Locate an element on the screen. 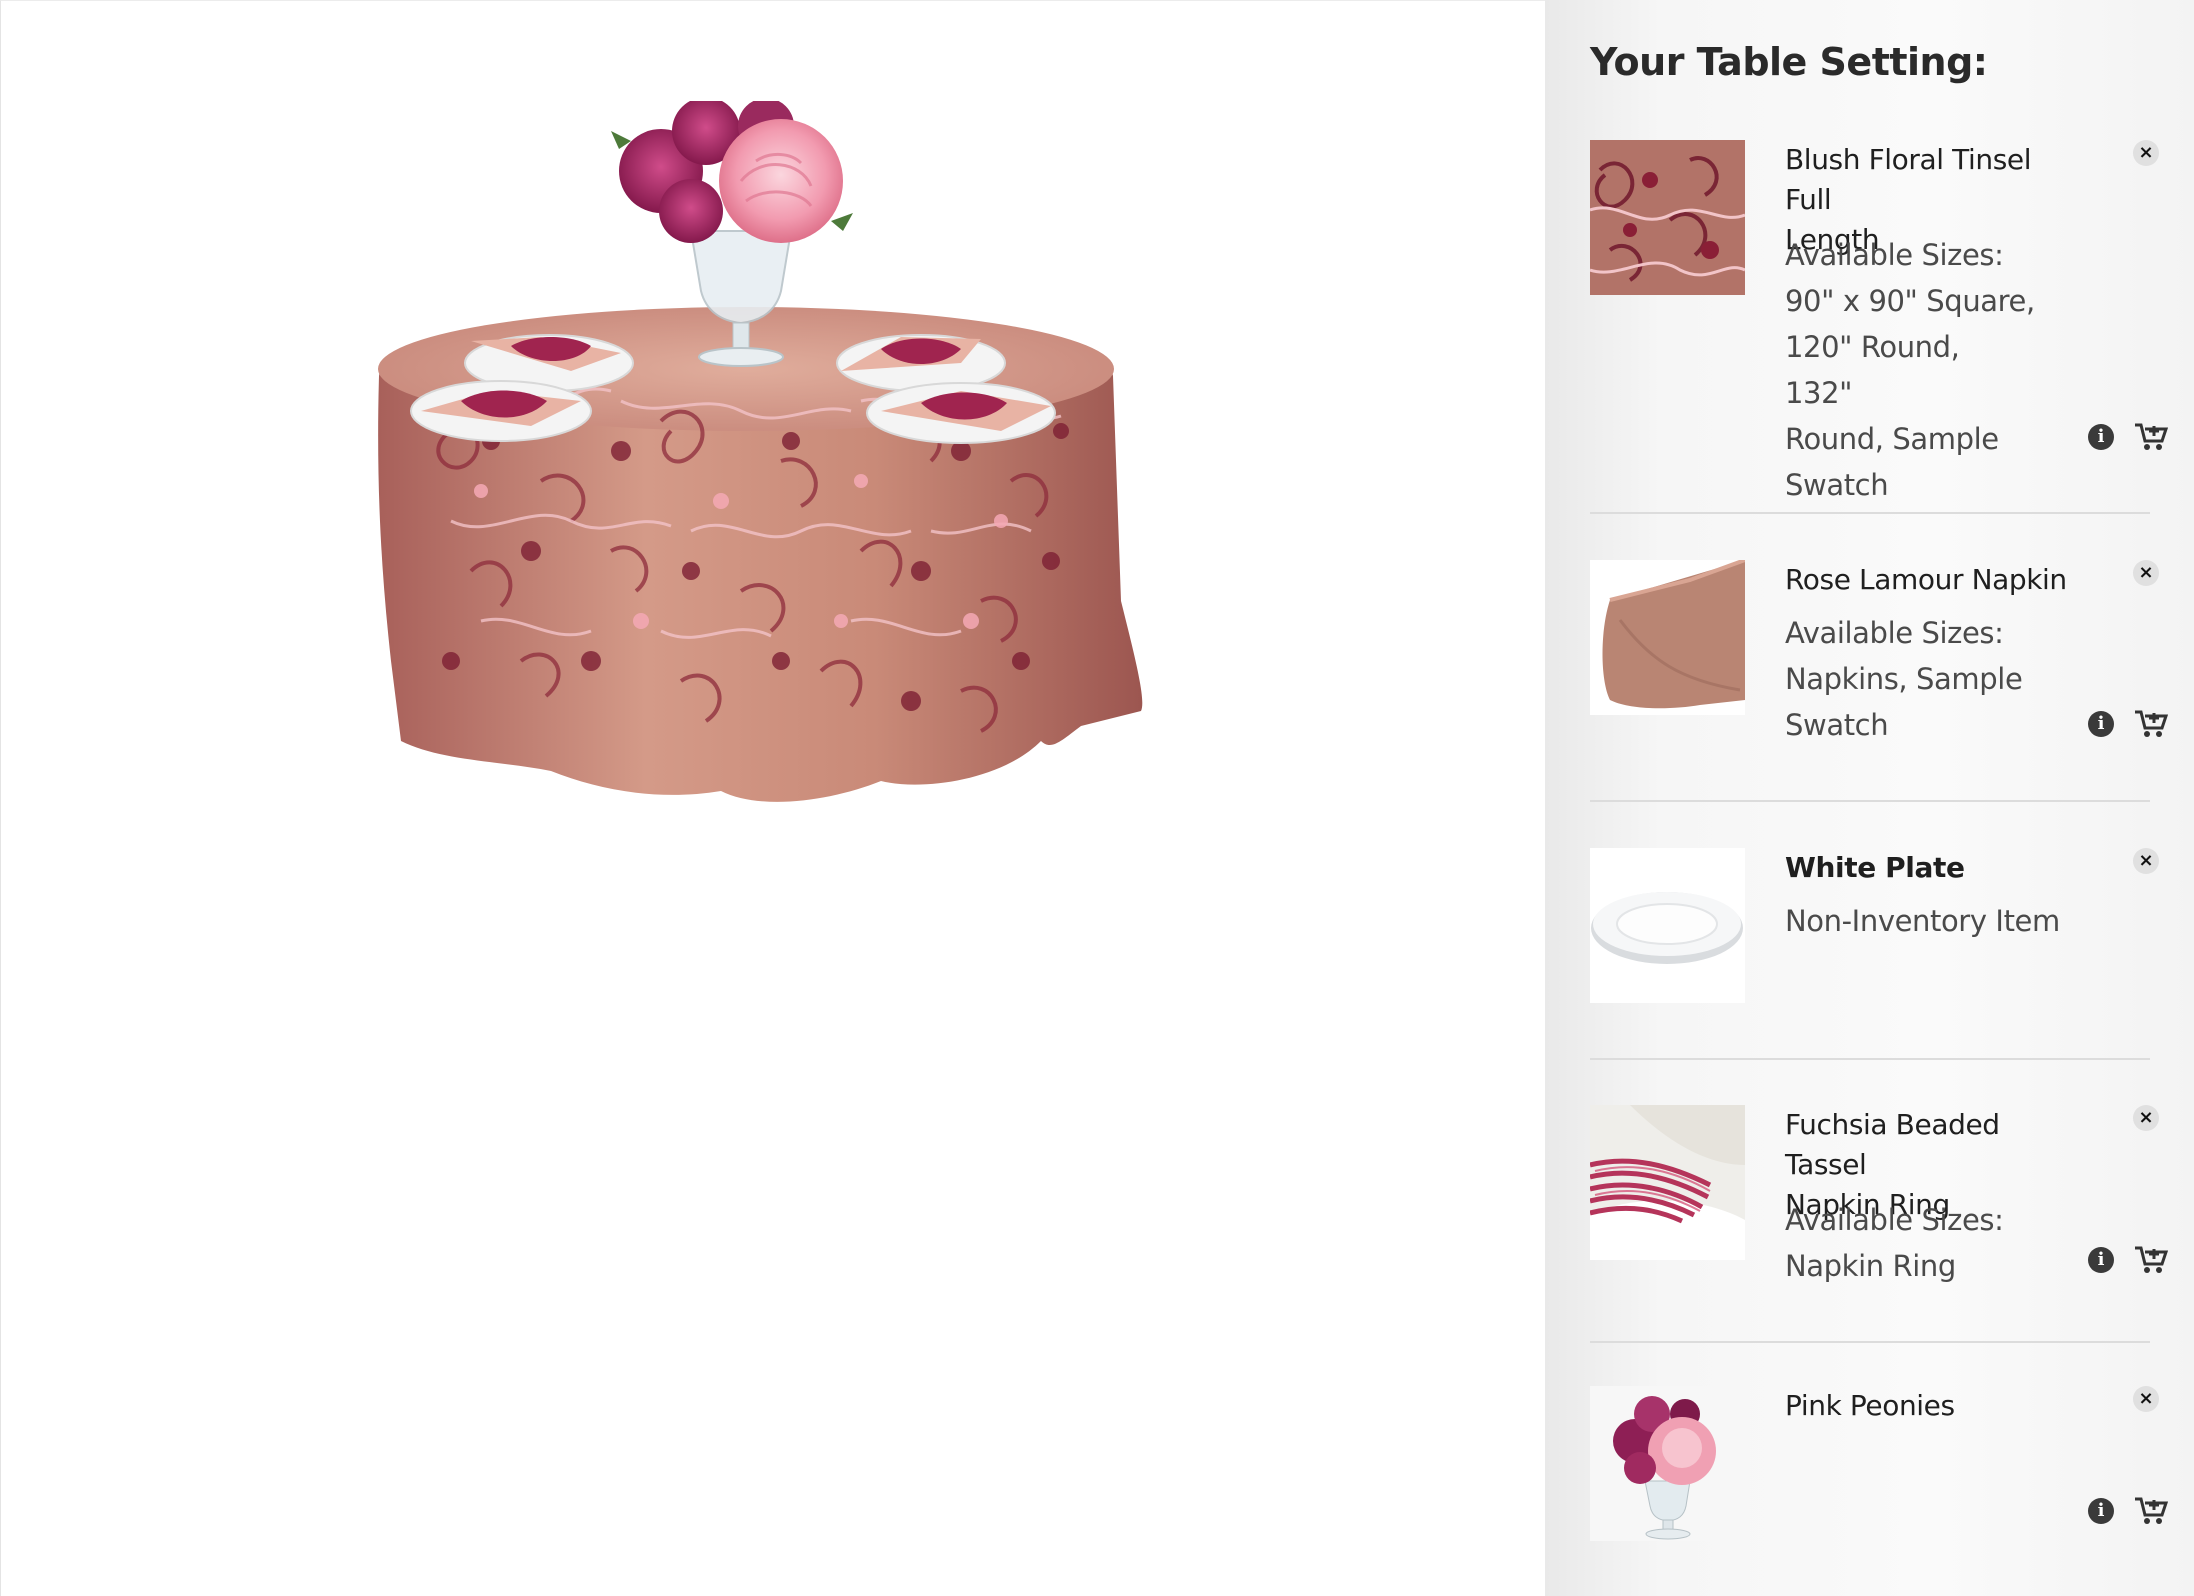 Image resolution: width=2194 pixels, height=1596 pixels. setting-item-plate: White Plate Non-Inventory Item × is located at coordinates (1874, 933).